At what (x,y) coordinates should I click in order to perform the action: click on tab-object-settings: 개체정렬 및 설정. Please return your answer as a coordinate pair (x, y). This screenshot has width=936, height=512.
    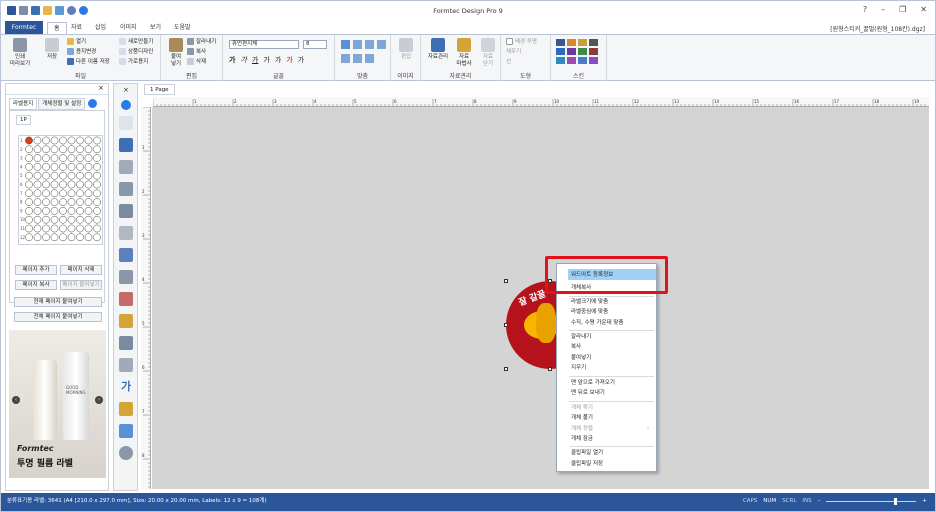
    Looking at the image, I should click on (62, 104).